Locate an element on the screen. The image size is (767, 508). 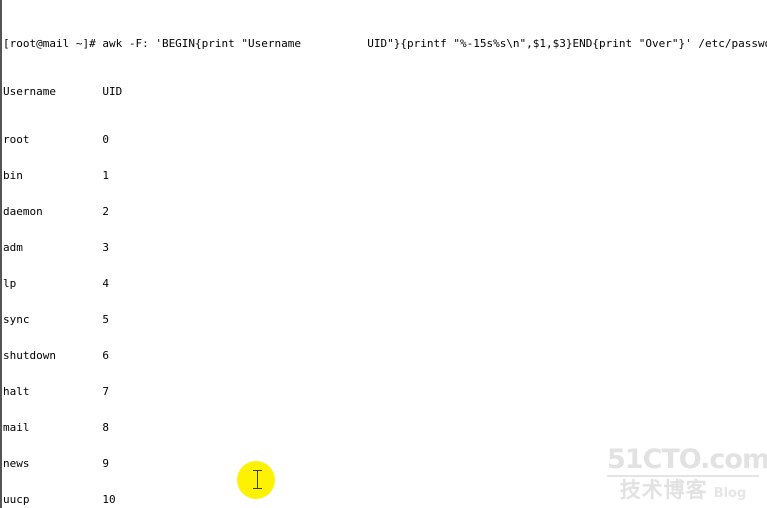
watermark-subtitle-cn: 技术博客 is located at coordinates (663, 490).